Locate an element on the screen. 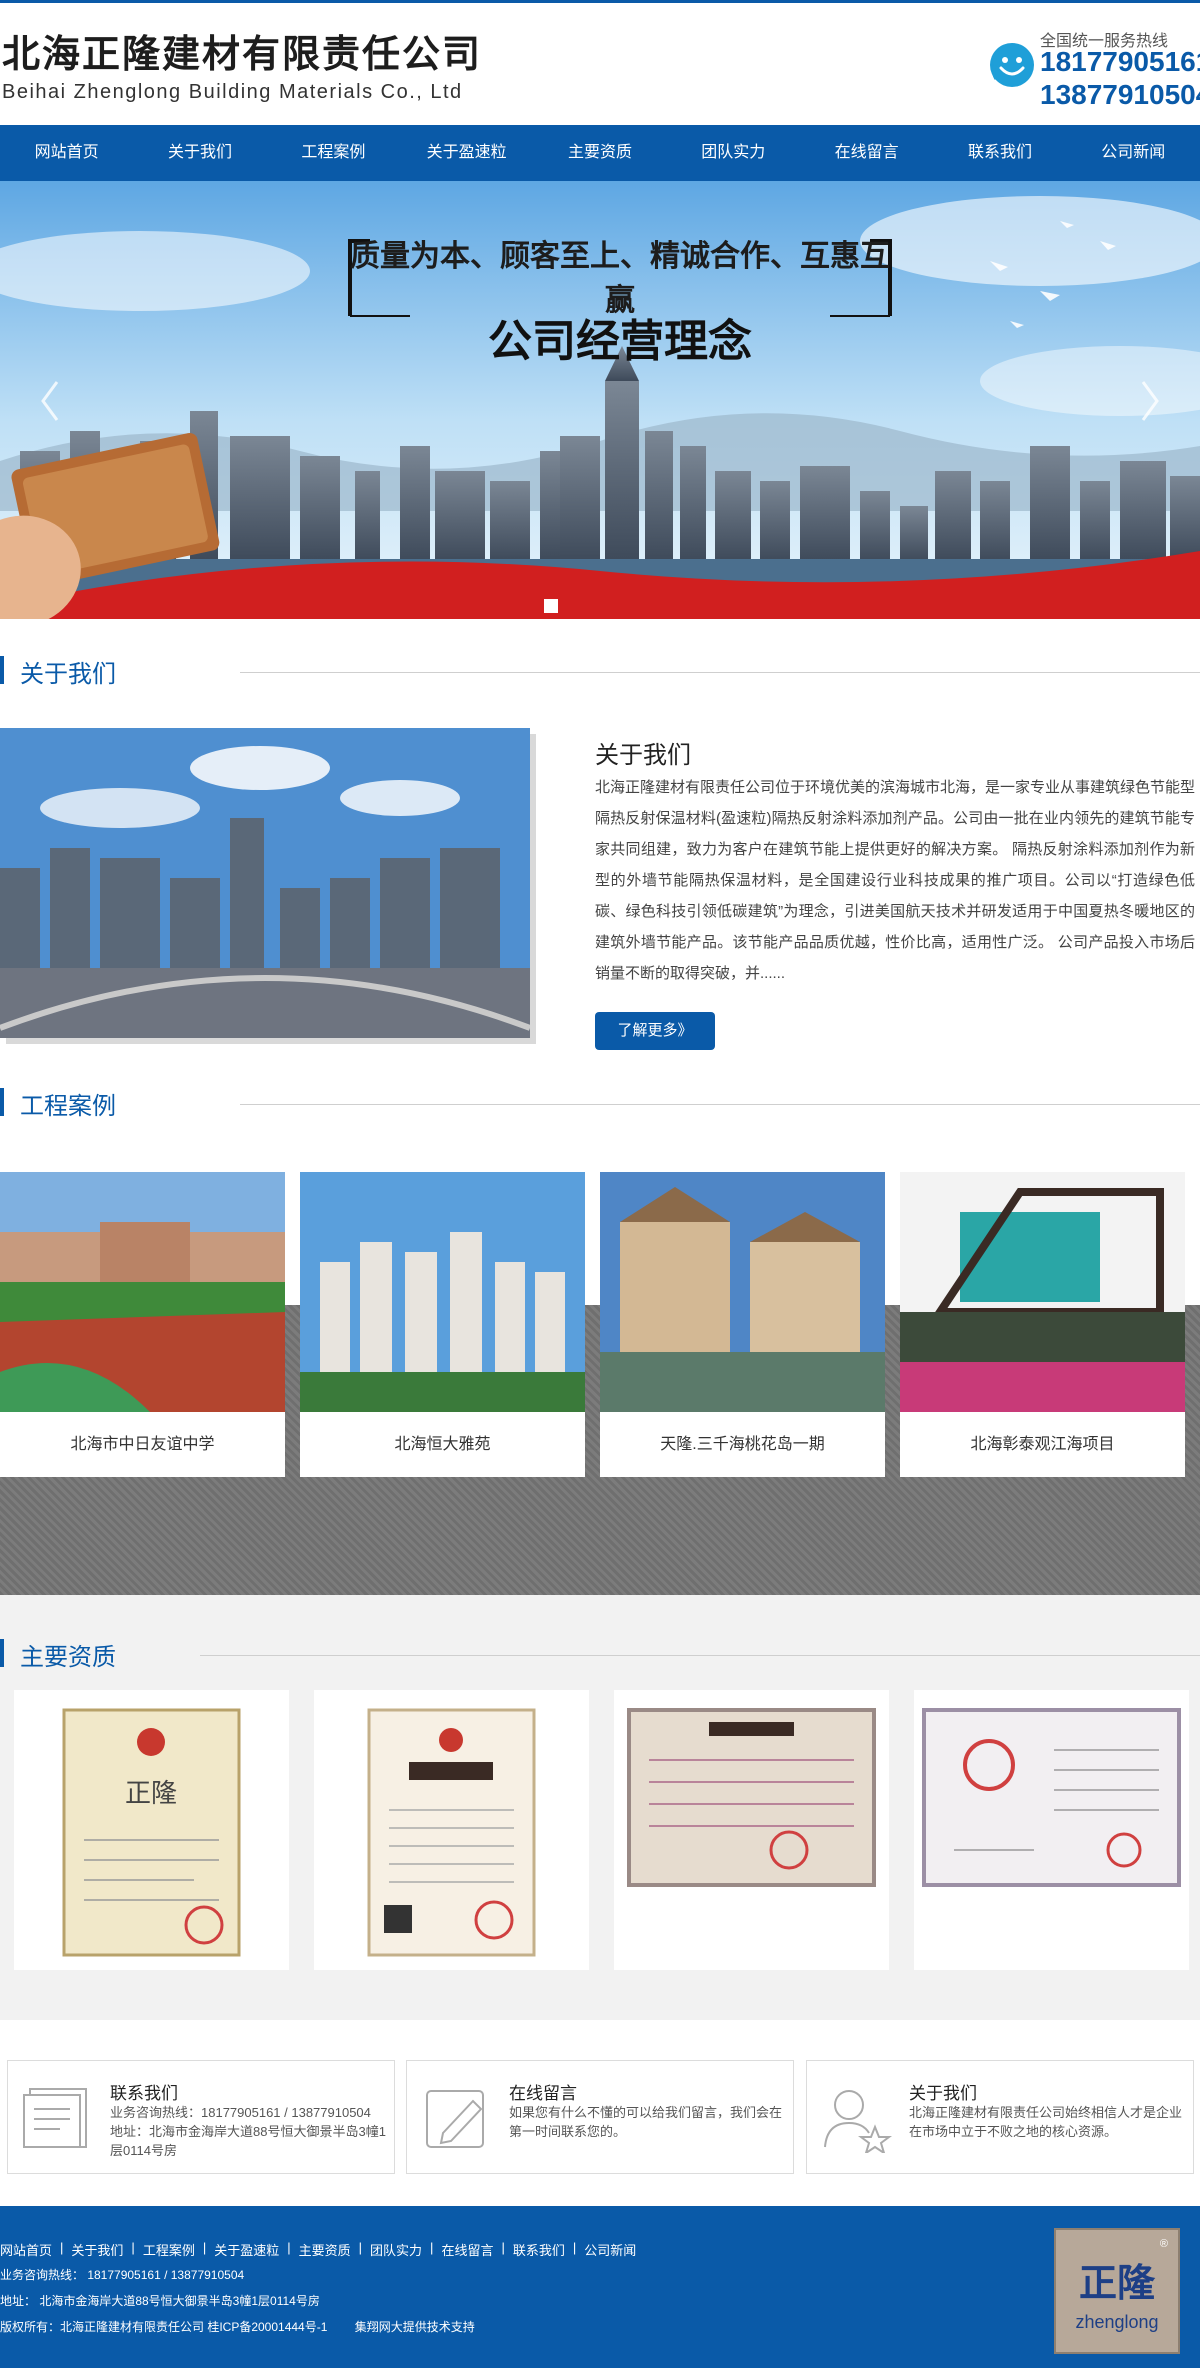 Image resolution: width=1200 pixels, height=2368 pixels. banner-slogan: 质量为本、顾客至上、精诚合作、互惠互赢 公司经营理念 is located at coordinates (620, 301).